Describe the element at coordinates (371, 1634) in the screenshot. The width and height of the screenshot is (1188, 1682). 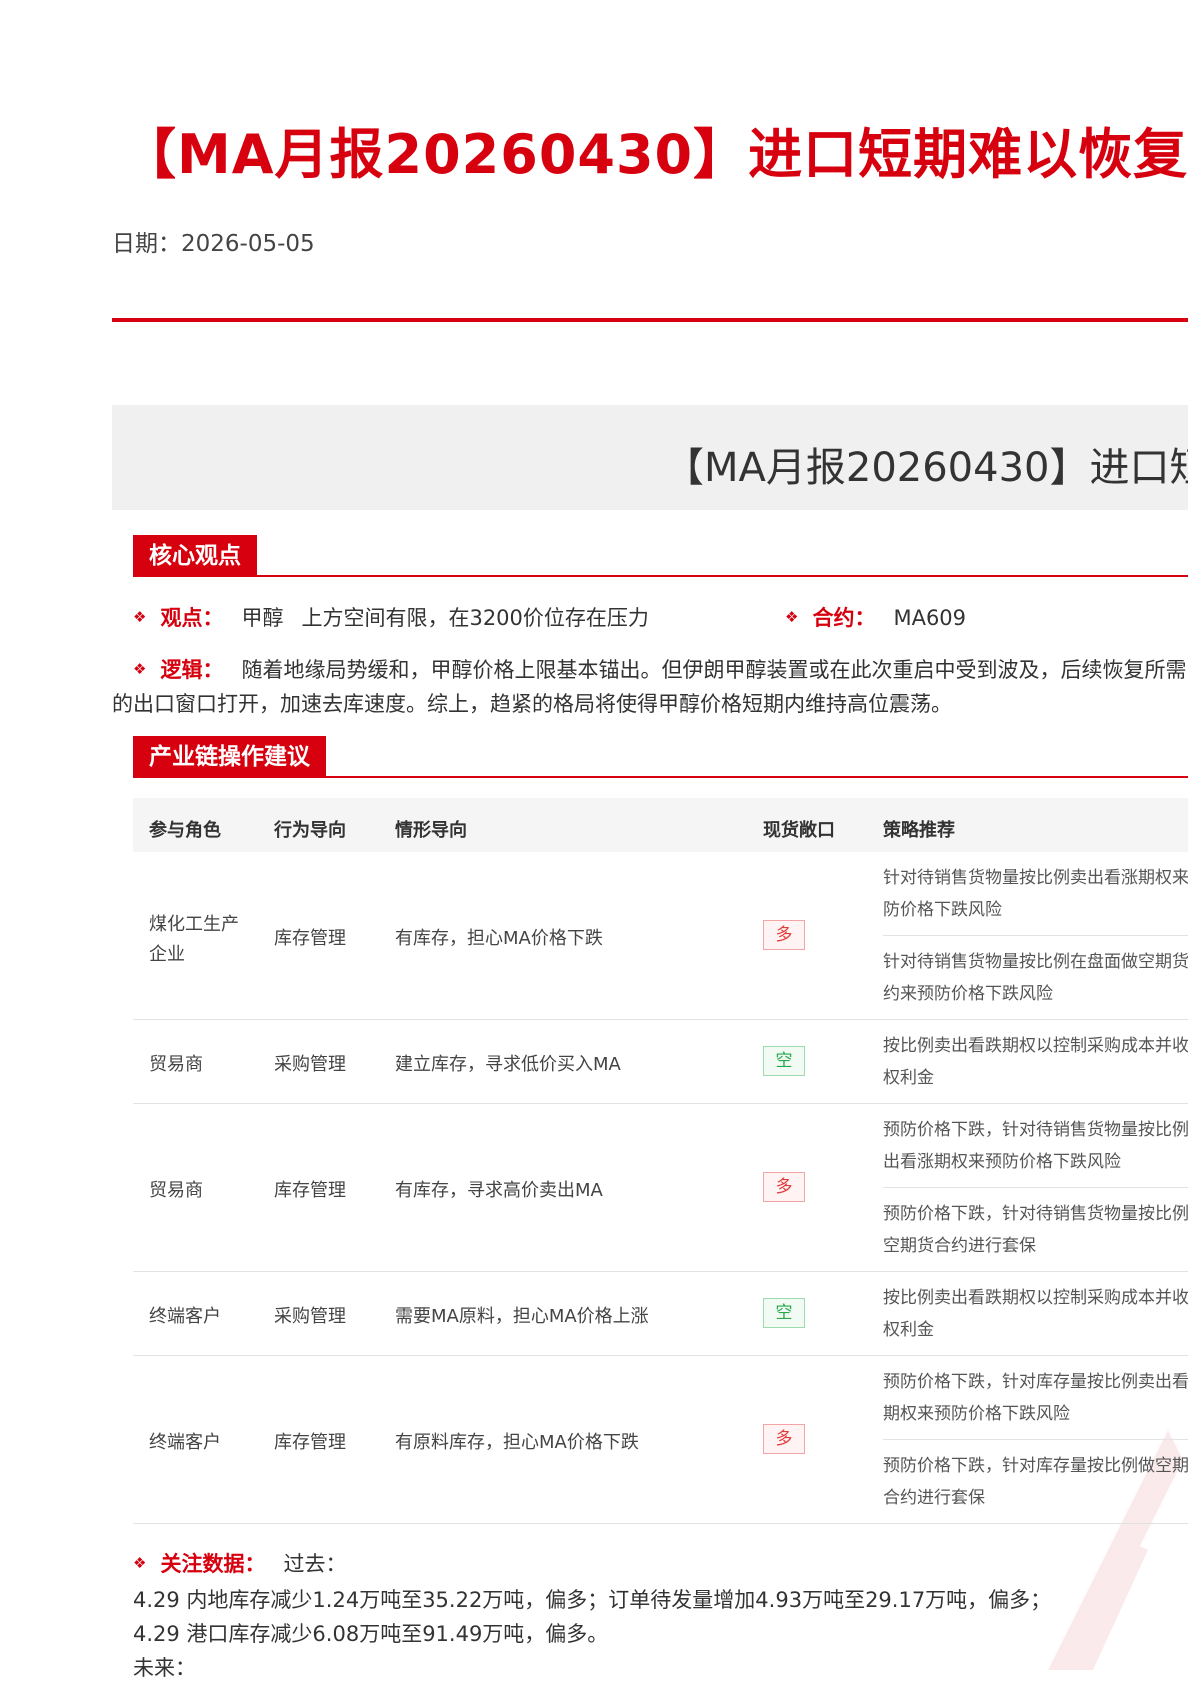
I see `focus-line-2: 4.29 港口库存减少6.08万吨至91.49万吨，偏多。` at that location.